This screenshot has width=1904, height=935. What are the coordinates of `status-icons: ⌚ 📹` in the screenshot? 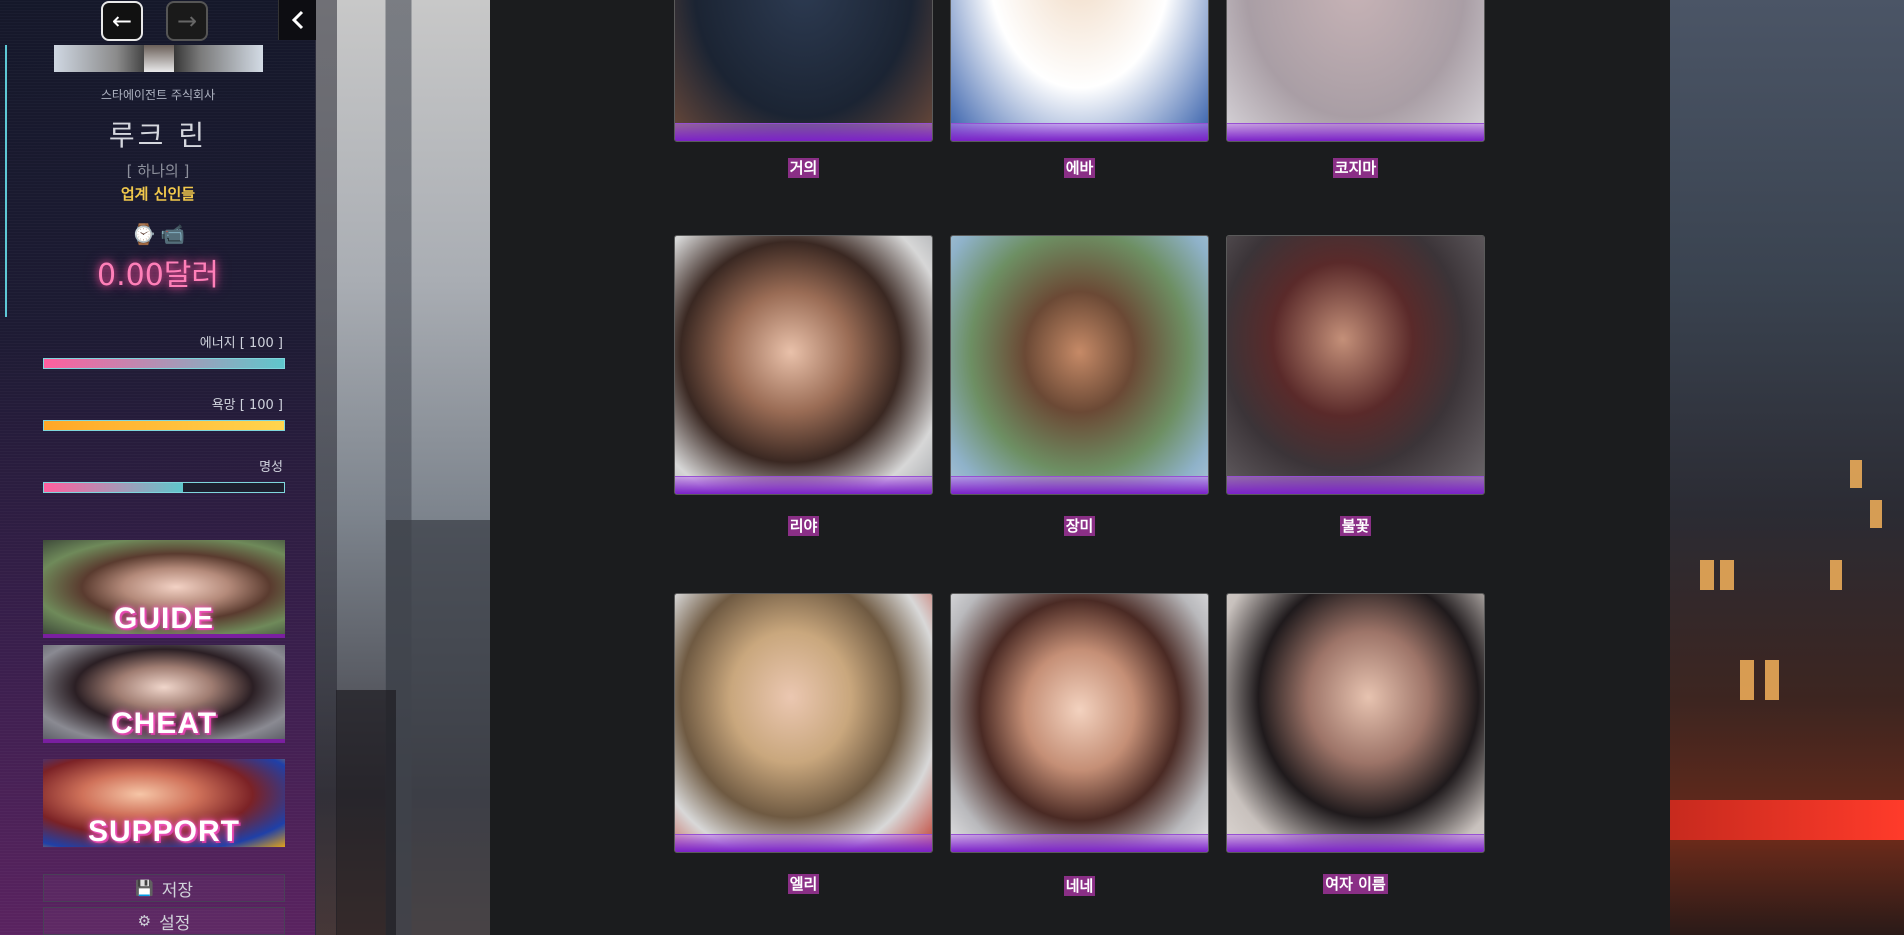 It's located at (158, 234).